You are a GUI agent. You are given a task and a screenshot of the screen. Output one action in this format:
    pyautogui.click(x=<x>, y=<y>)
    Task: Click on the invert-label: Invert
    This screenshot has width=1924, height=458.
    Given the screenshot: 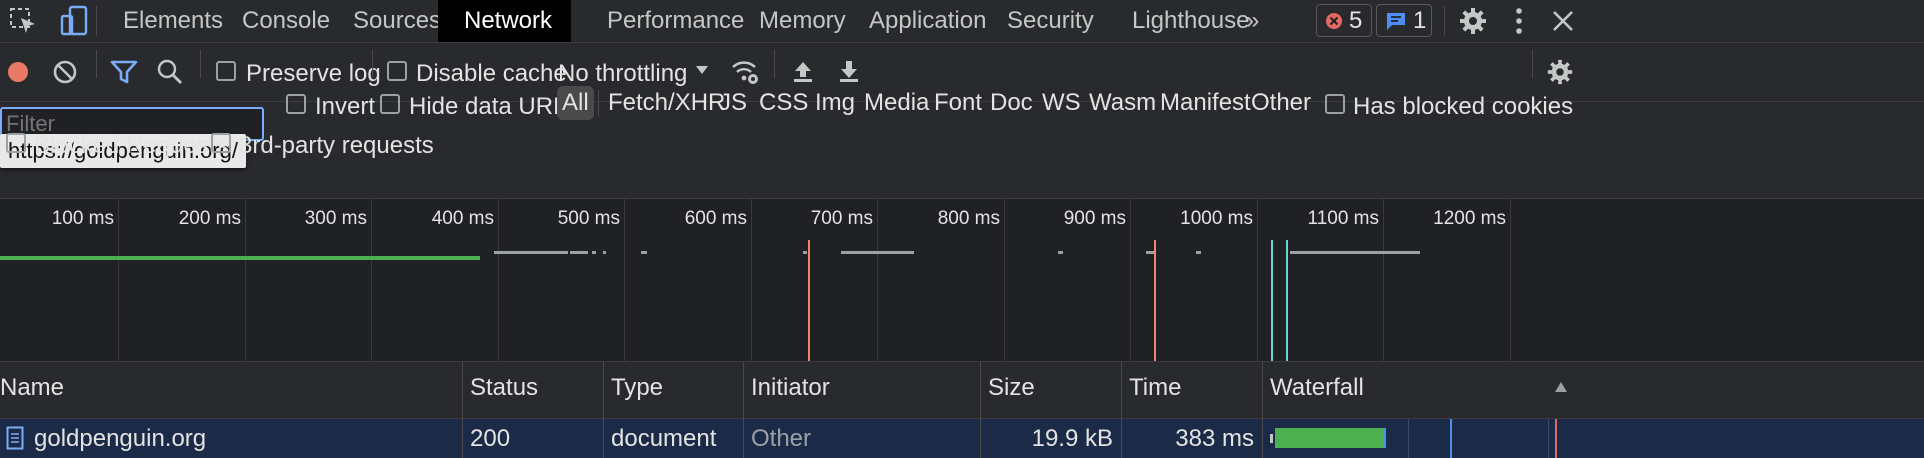 What is the action you would take?
    pyautogui.click(x=345, y=106)
    